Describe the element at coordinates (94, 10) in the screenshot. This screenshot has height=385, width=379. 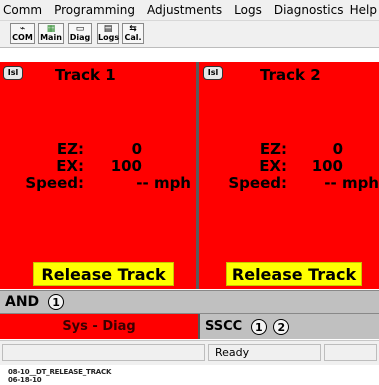
I see `menu-programming: Programming` at that location.